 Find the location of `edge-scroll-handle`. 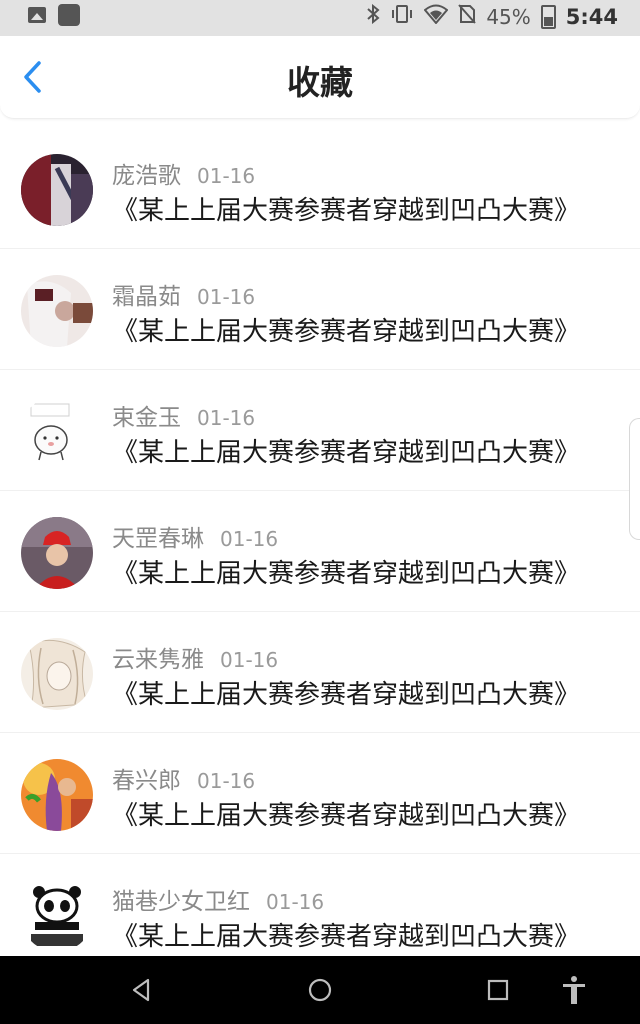

edge-scroll-handle is located at coordinates (634, 479).